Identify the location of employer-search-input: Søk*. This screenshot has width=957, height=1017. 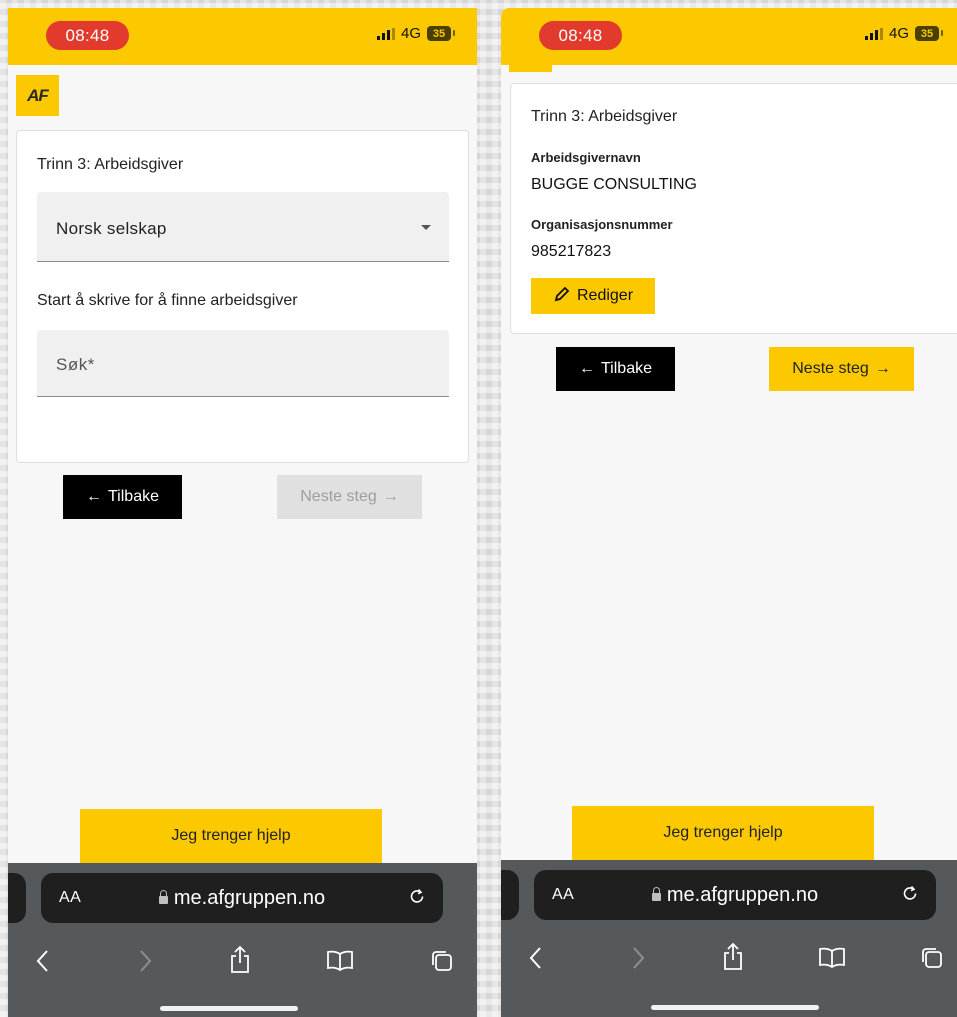
(243, 363).